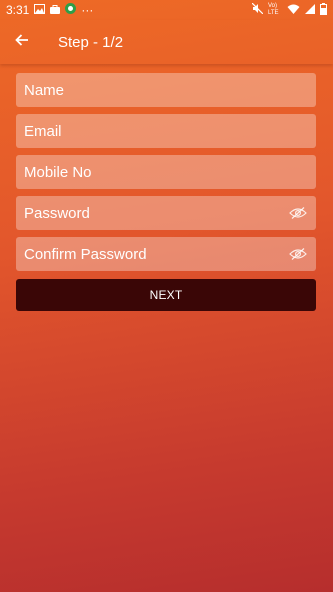 Image resolution: width=333 pixels, height=592 pixels. I want to click on status-right: Vo) LTE, so click(289, 10).